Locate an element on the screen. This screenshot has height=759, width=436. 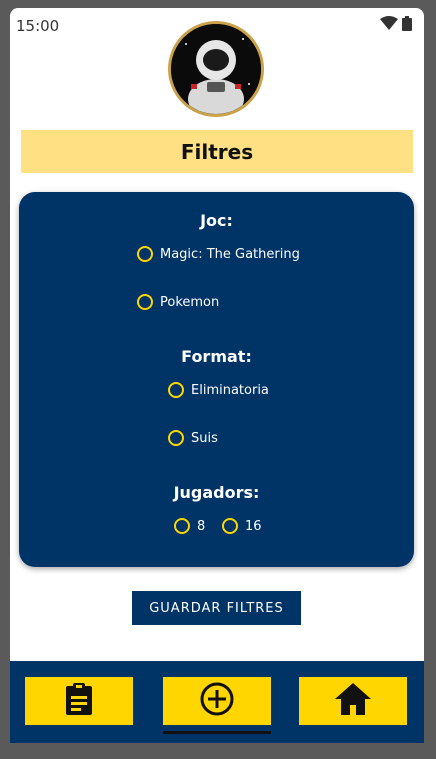
radio-option-8: 8 is located at coordinates (189, 526).